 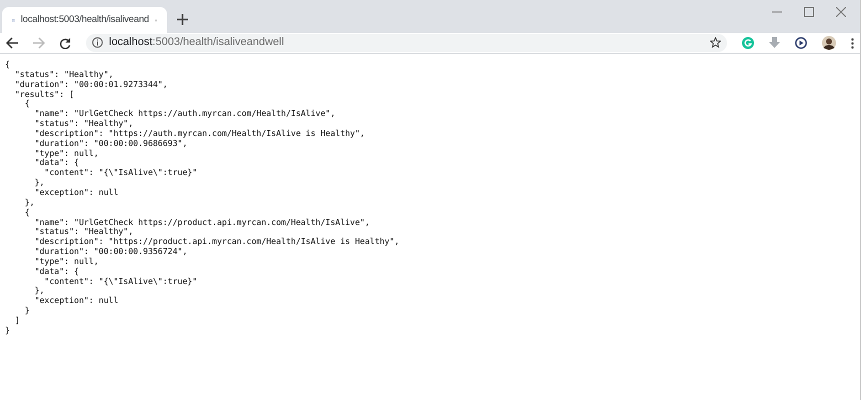 I want to click on avatar-icon, so click(x=829, y=43).